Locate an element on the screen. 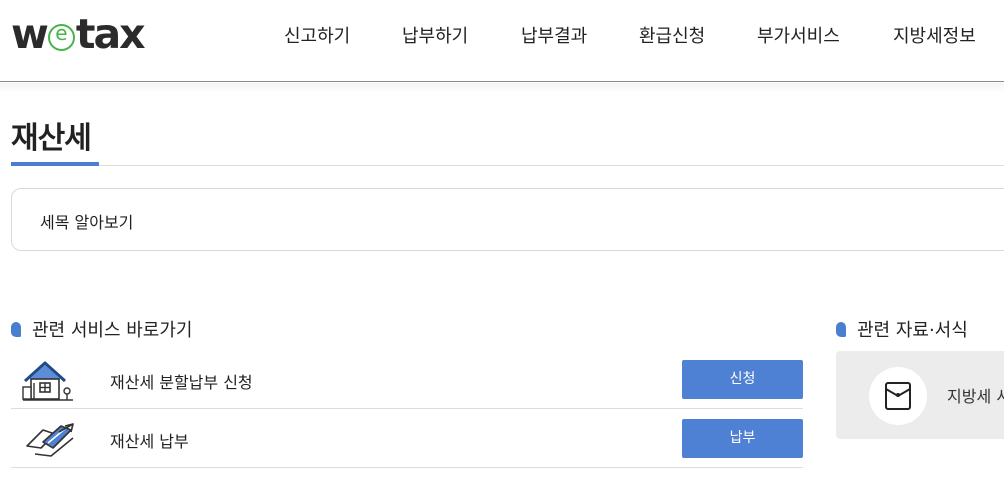  header-shadow is located at coordinates (502, 88).